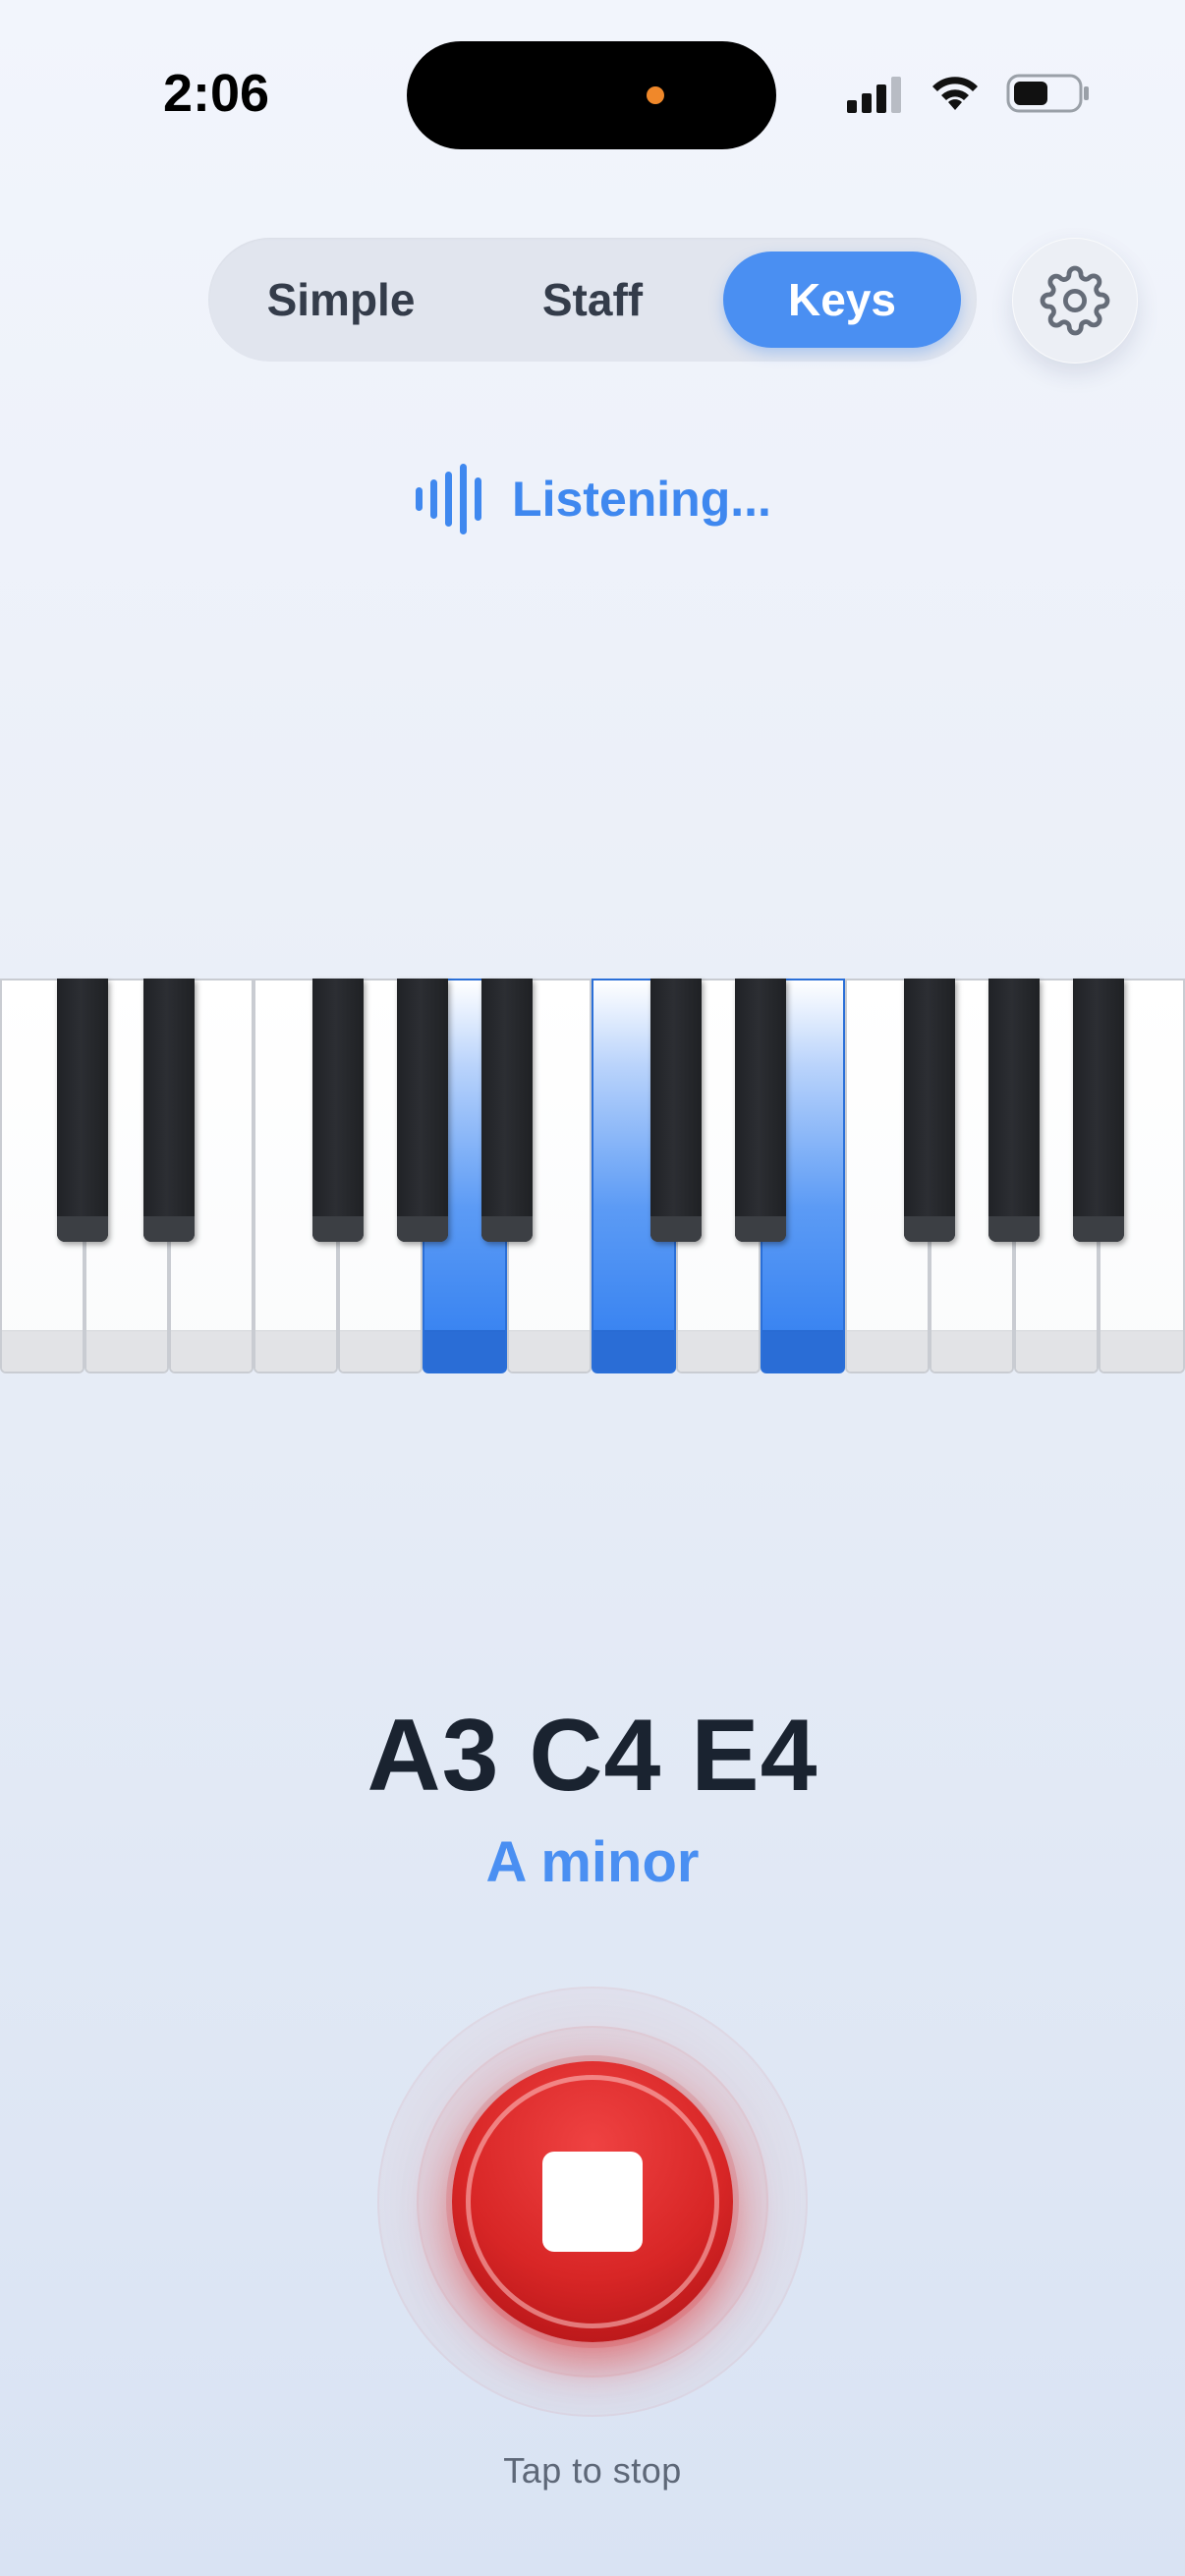  What do you see at coordinates (592, 95) in the screenshot?
I see `dynamic-island` at bounding box center [592, 95].